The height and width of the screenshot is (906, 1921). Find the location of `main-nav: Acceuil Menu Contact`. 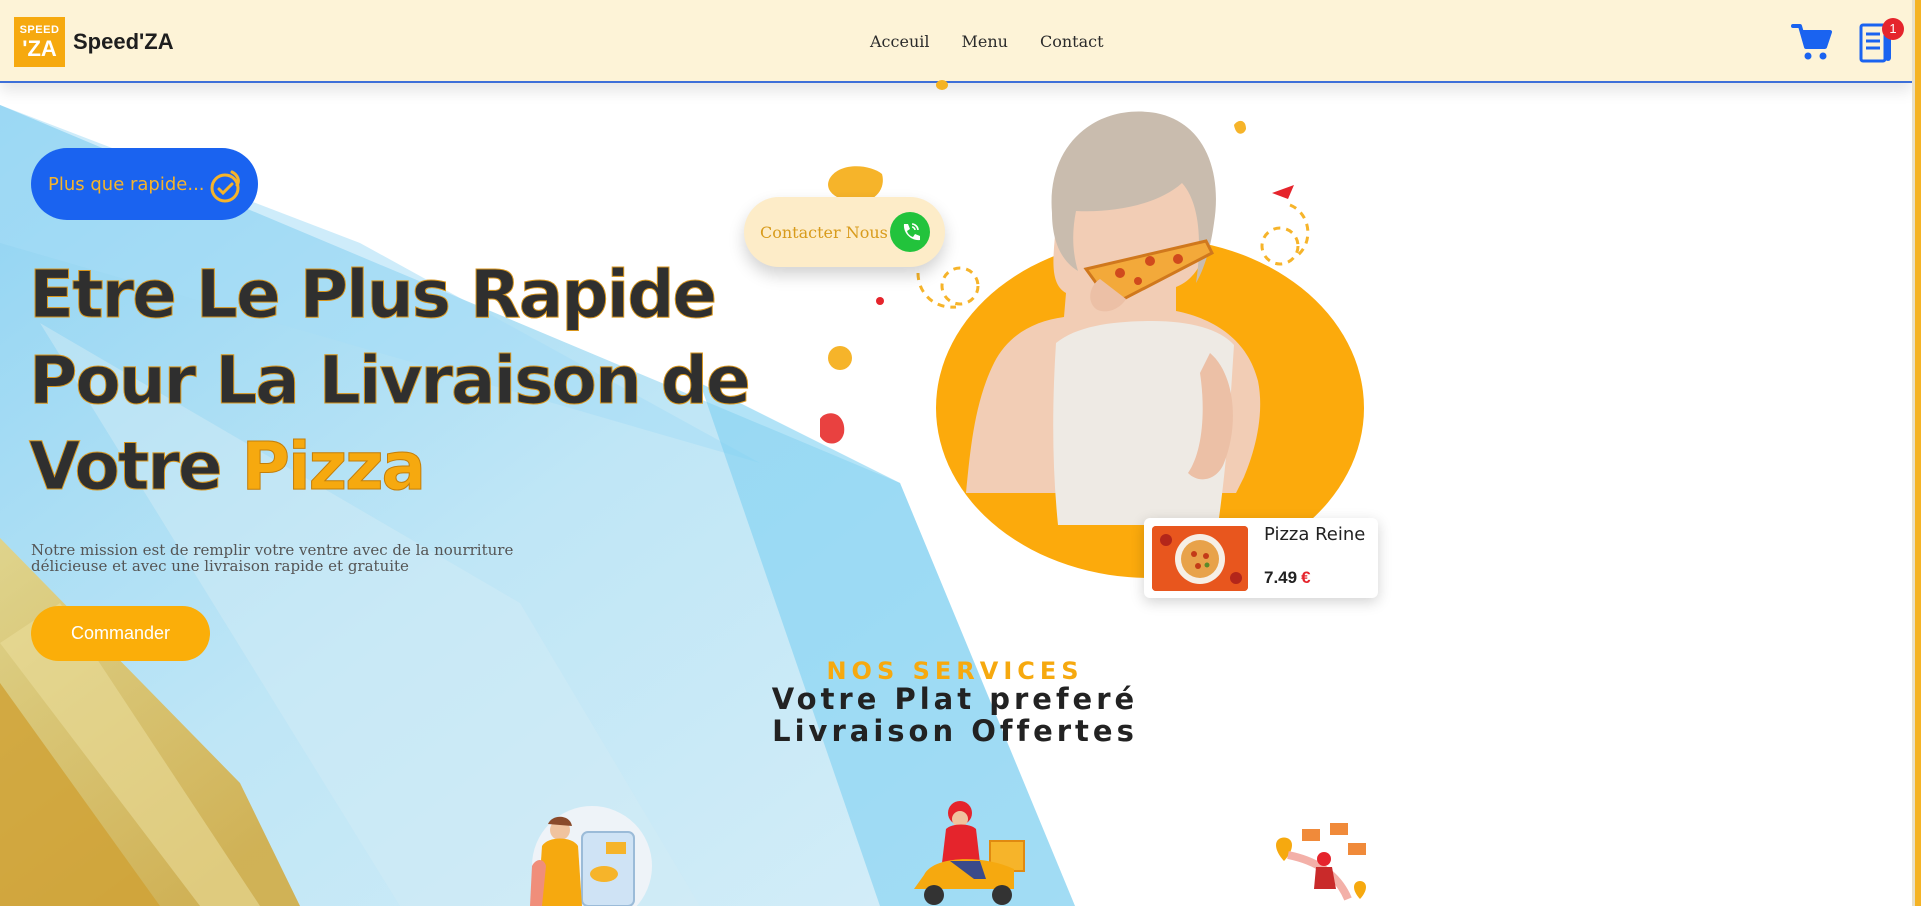

main-nav: Acceuil Menu Contact is located at coordinates (987, 41).